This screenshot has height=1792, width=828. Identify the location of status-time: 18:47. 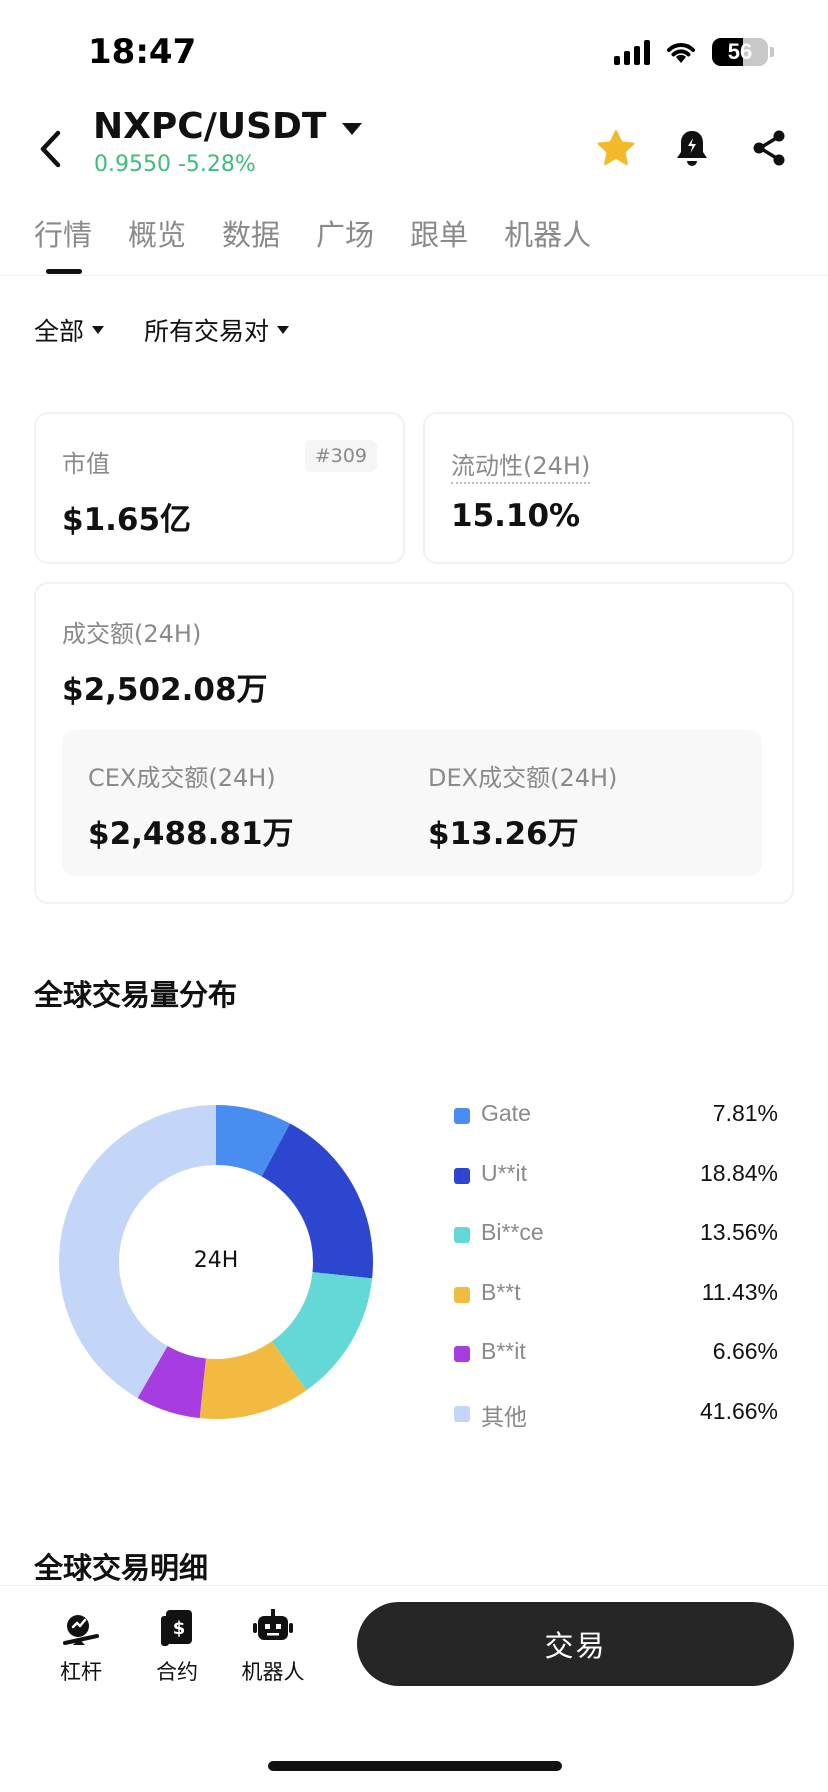
(142, 52).